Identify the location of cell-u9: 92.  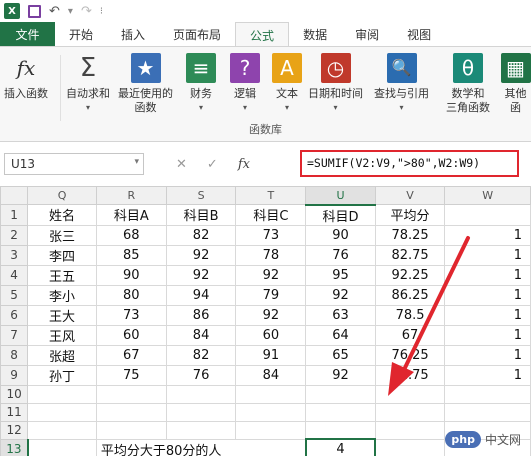
(340, 375).